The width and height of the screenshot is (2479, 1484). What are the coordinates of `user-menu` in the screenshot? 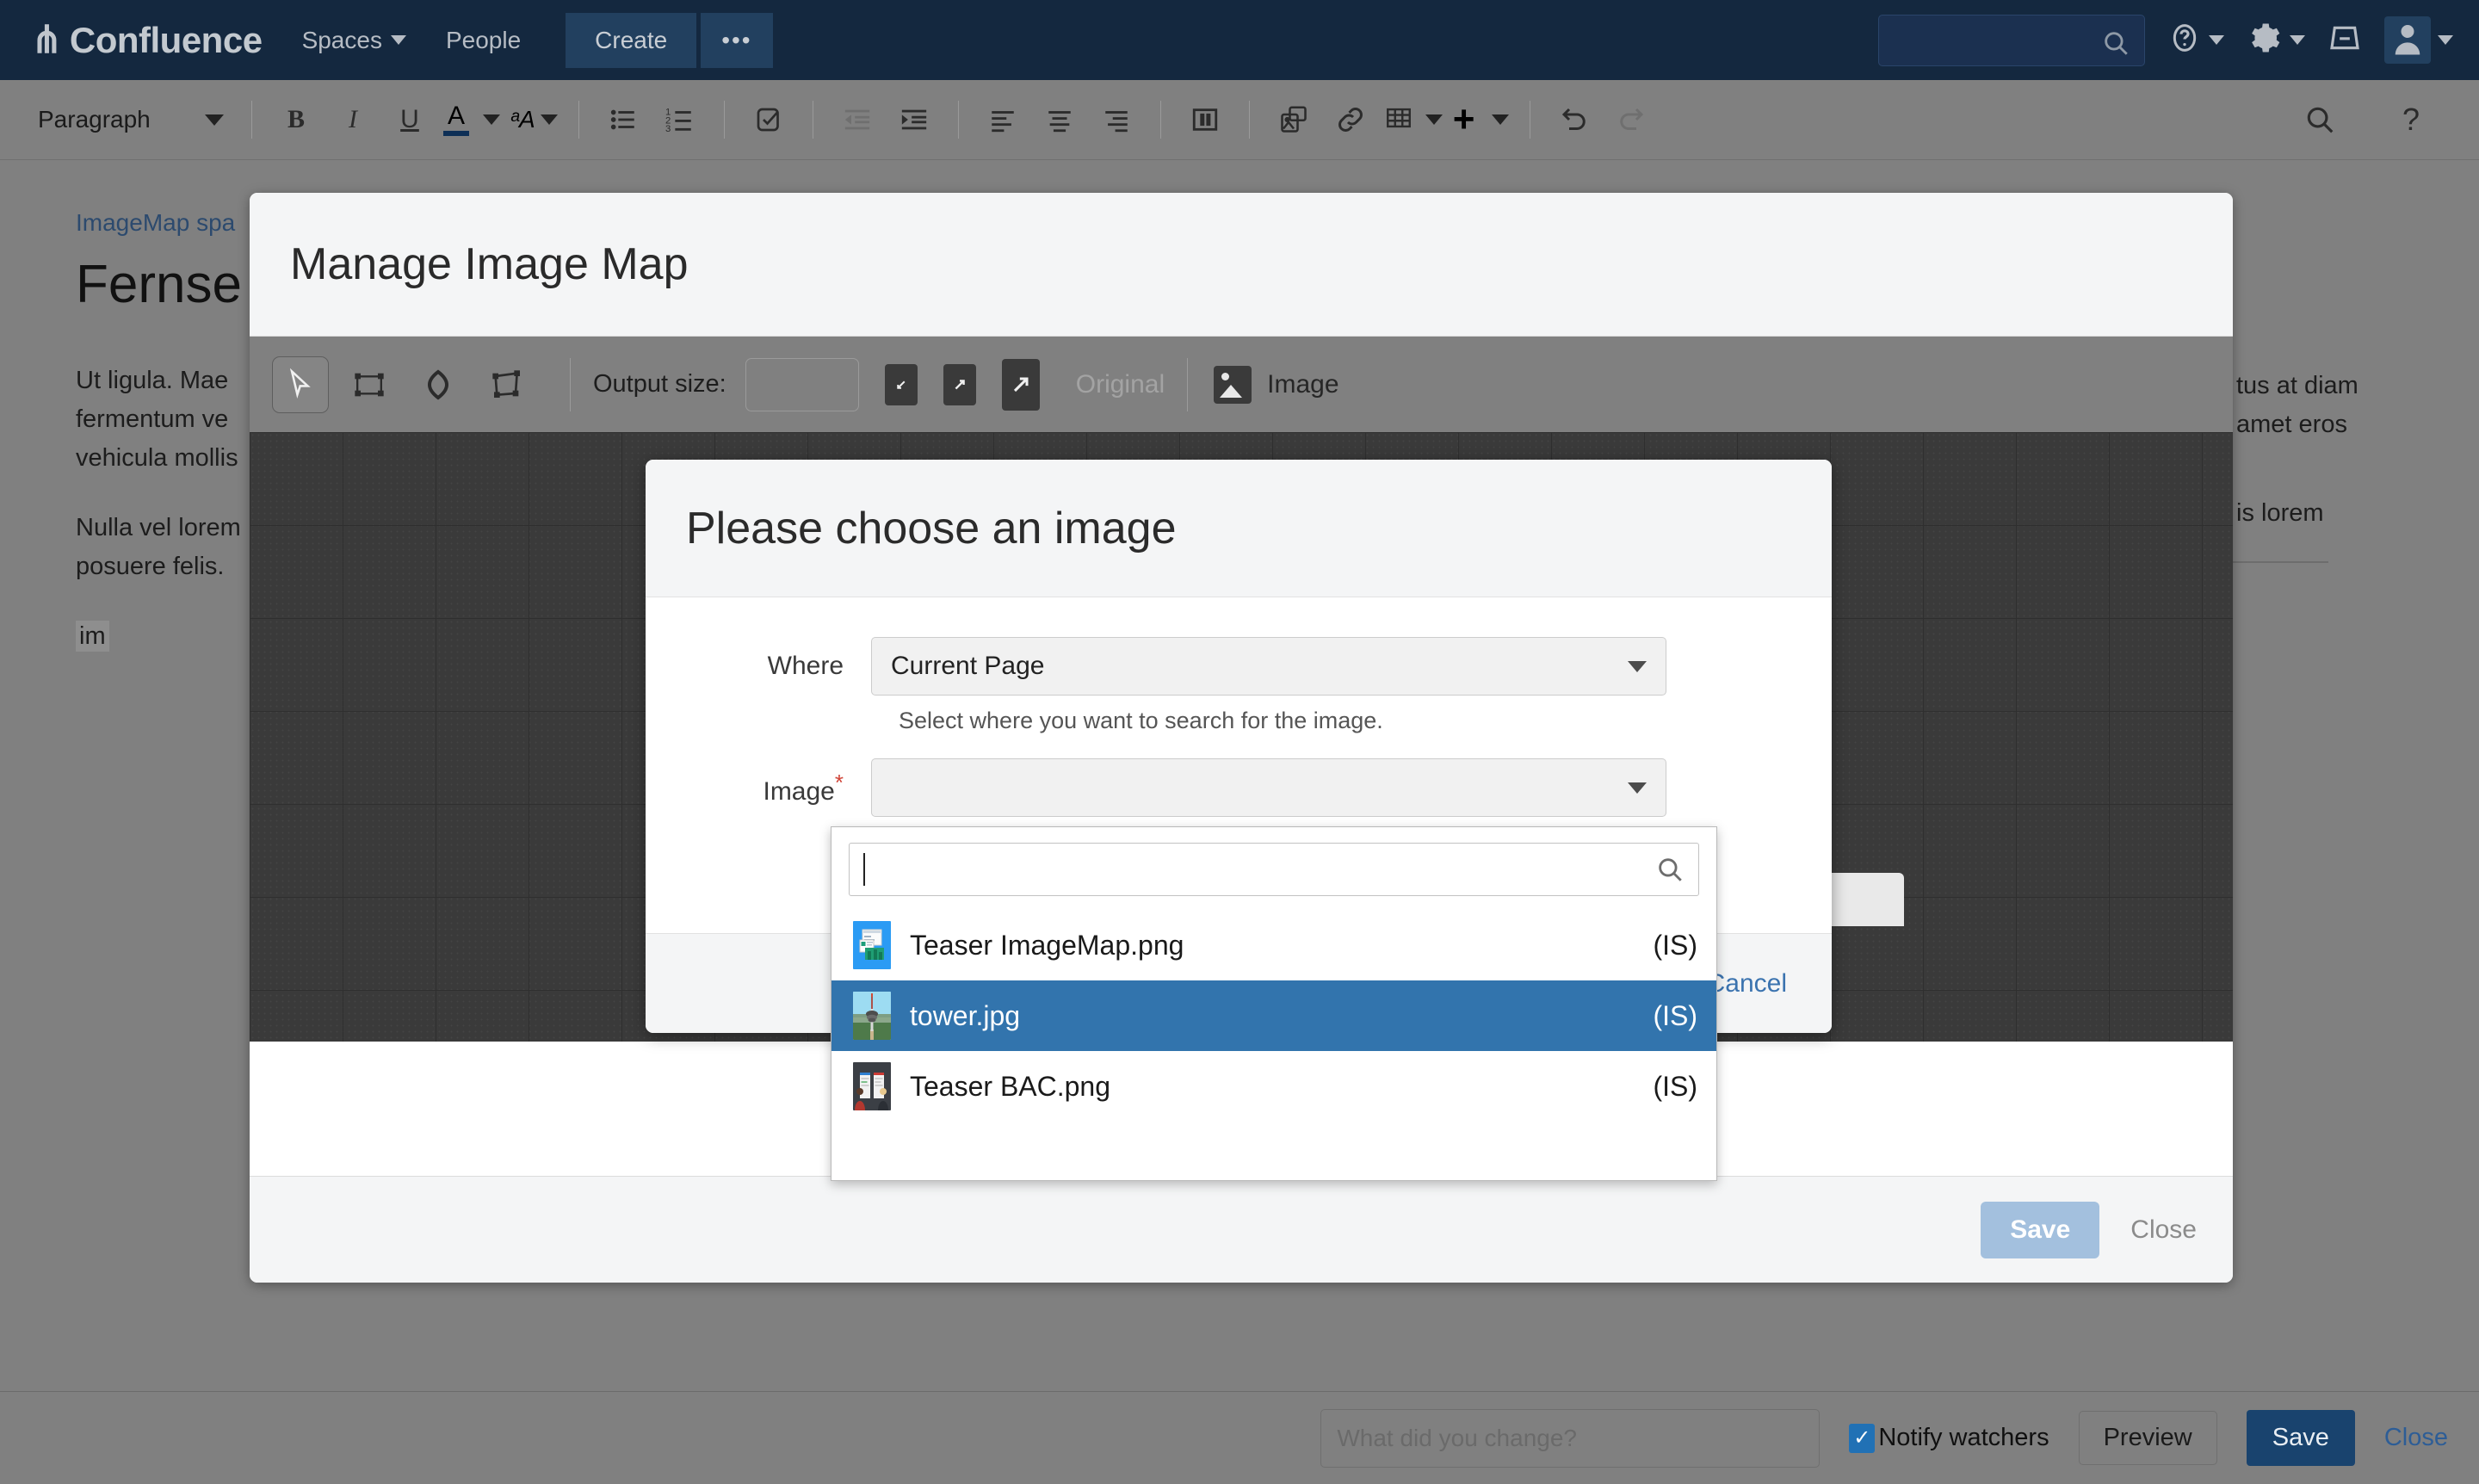 It's located at (2418, 40).